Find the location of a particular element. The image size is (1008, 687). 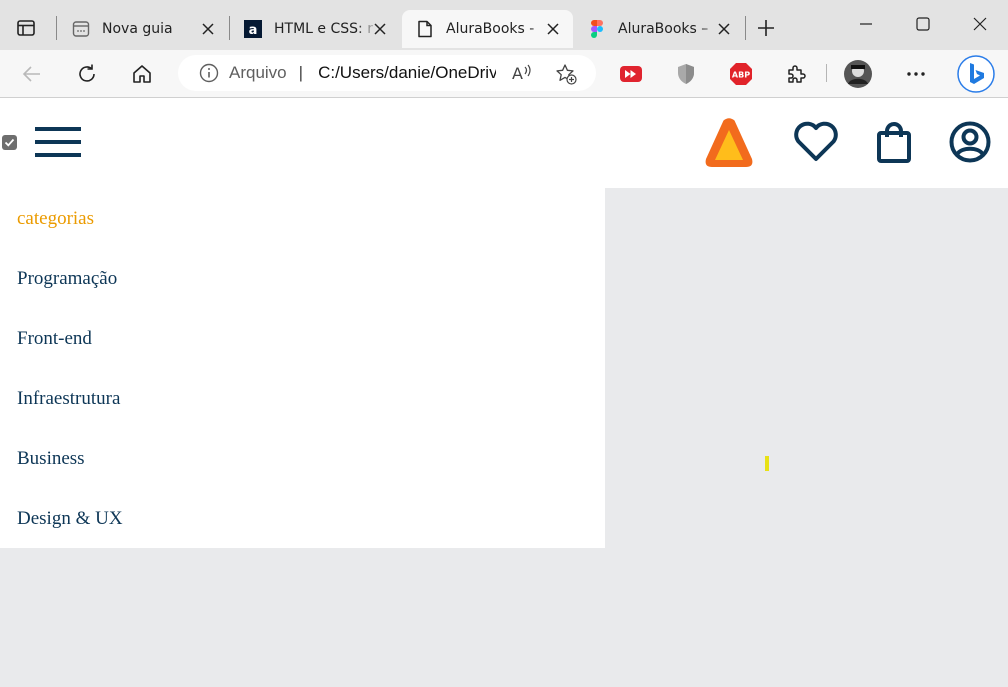

logo-icon is located at coordinates (729, 142).